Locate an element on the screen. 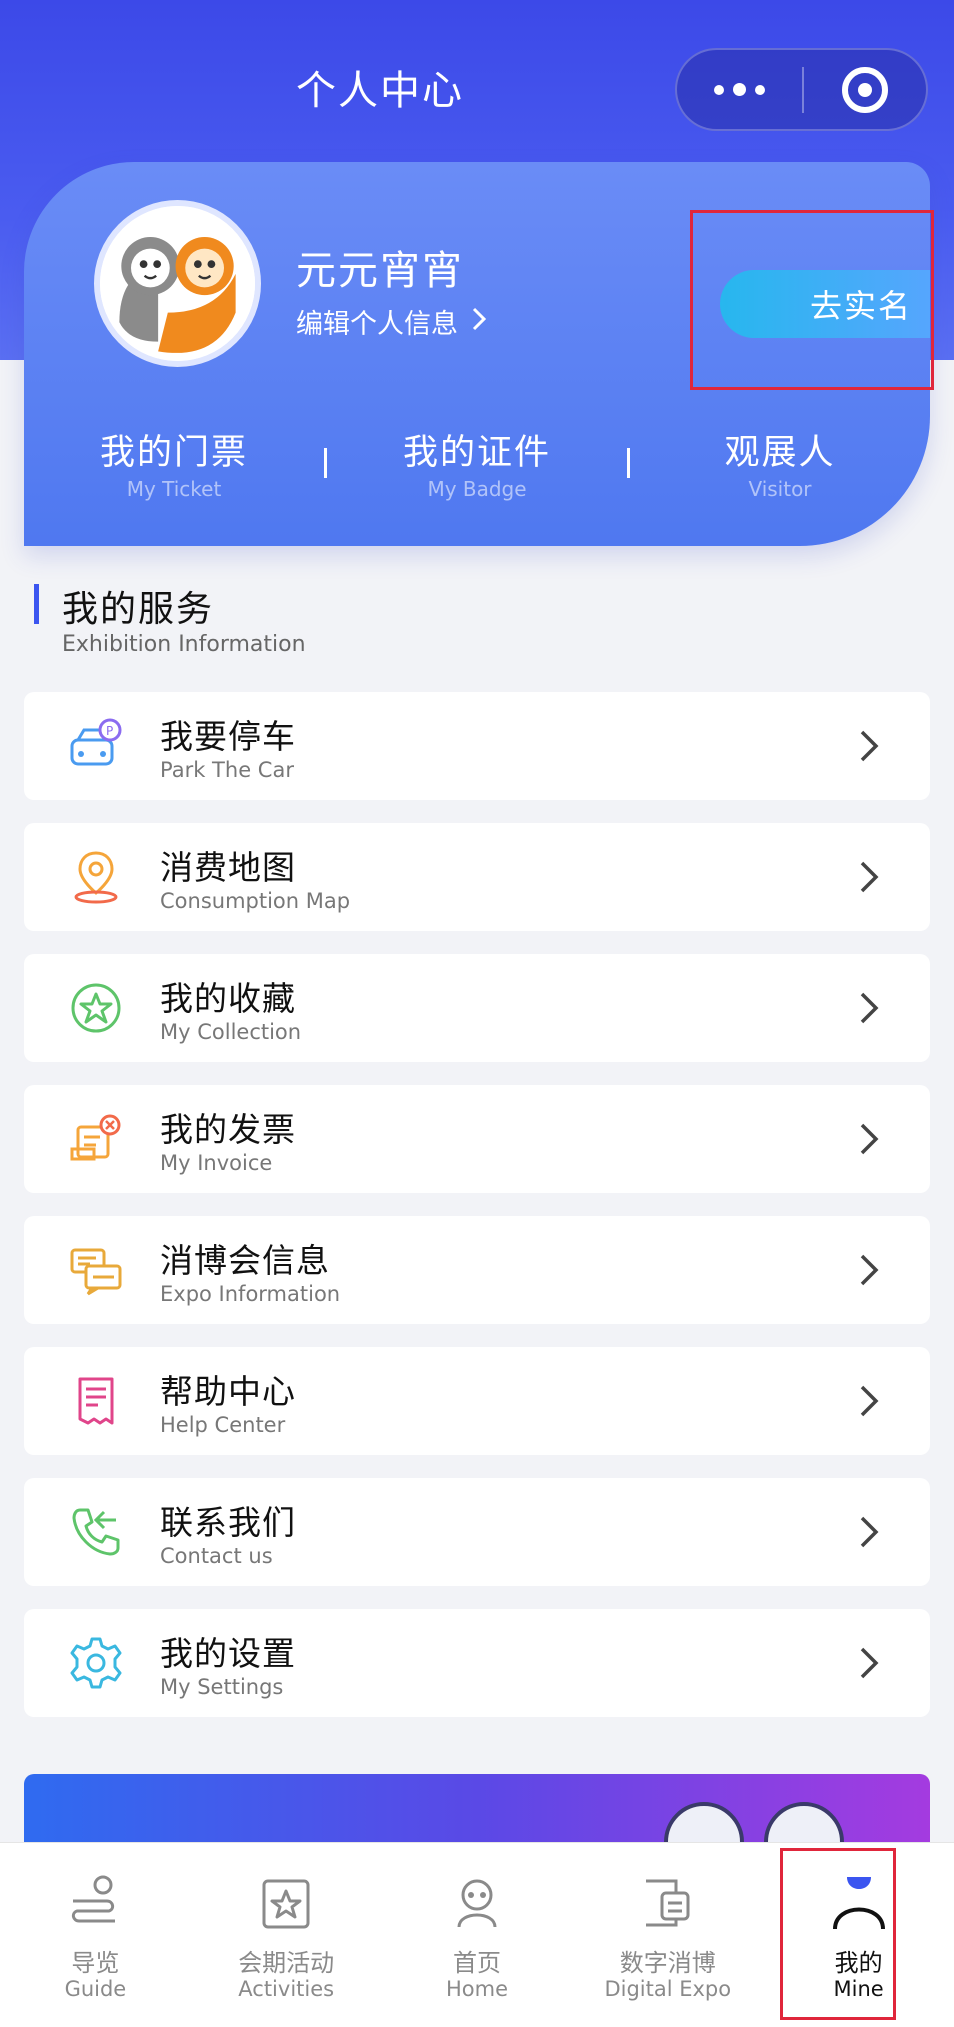 The width and height of the screenshot is (954, 2027). stat-visitor: 观展人 Visitor is located at coordinates (780, 462).